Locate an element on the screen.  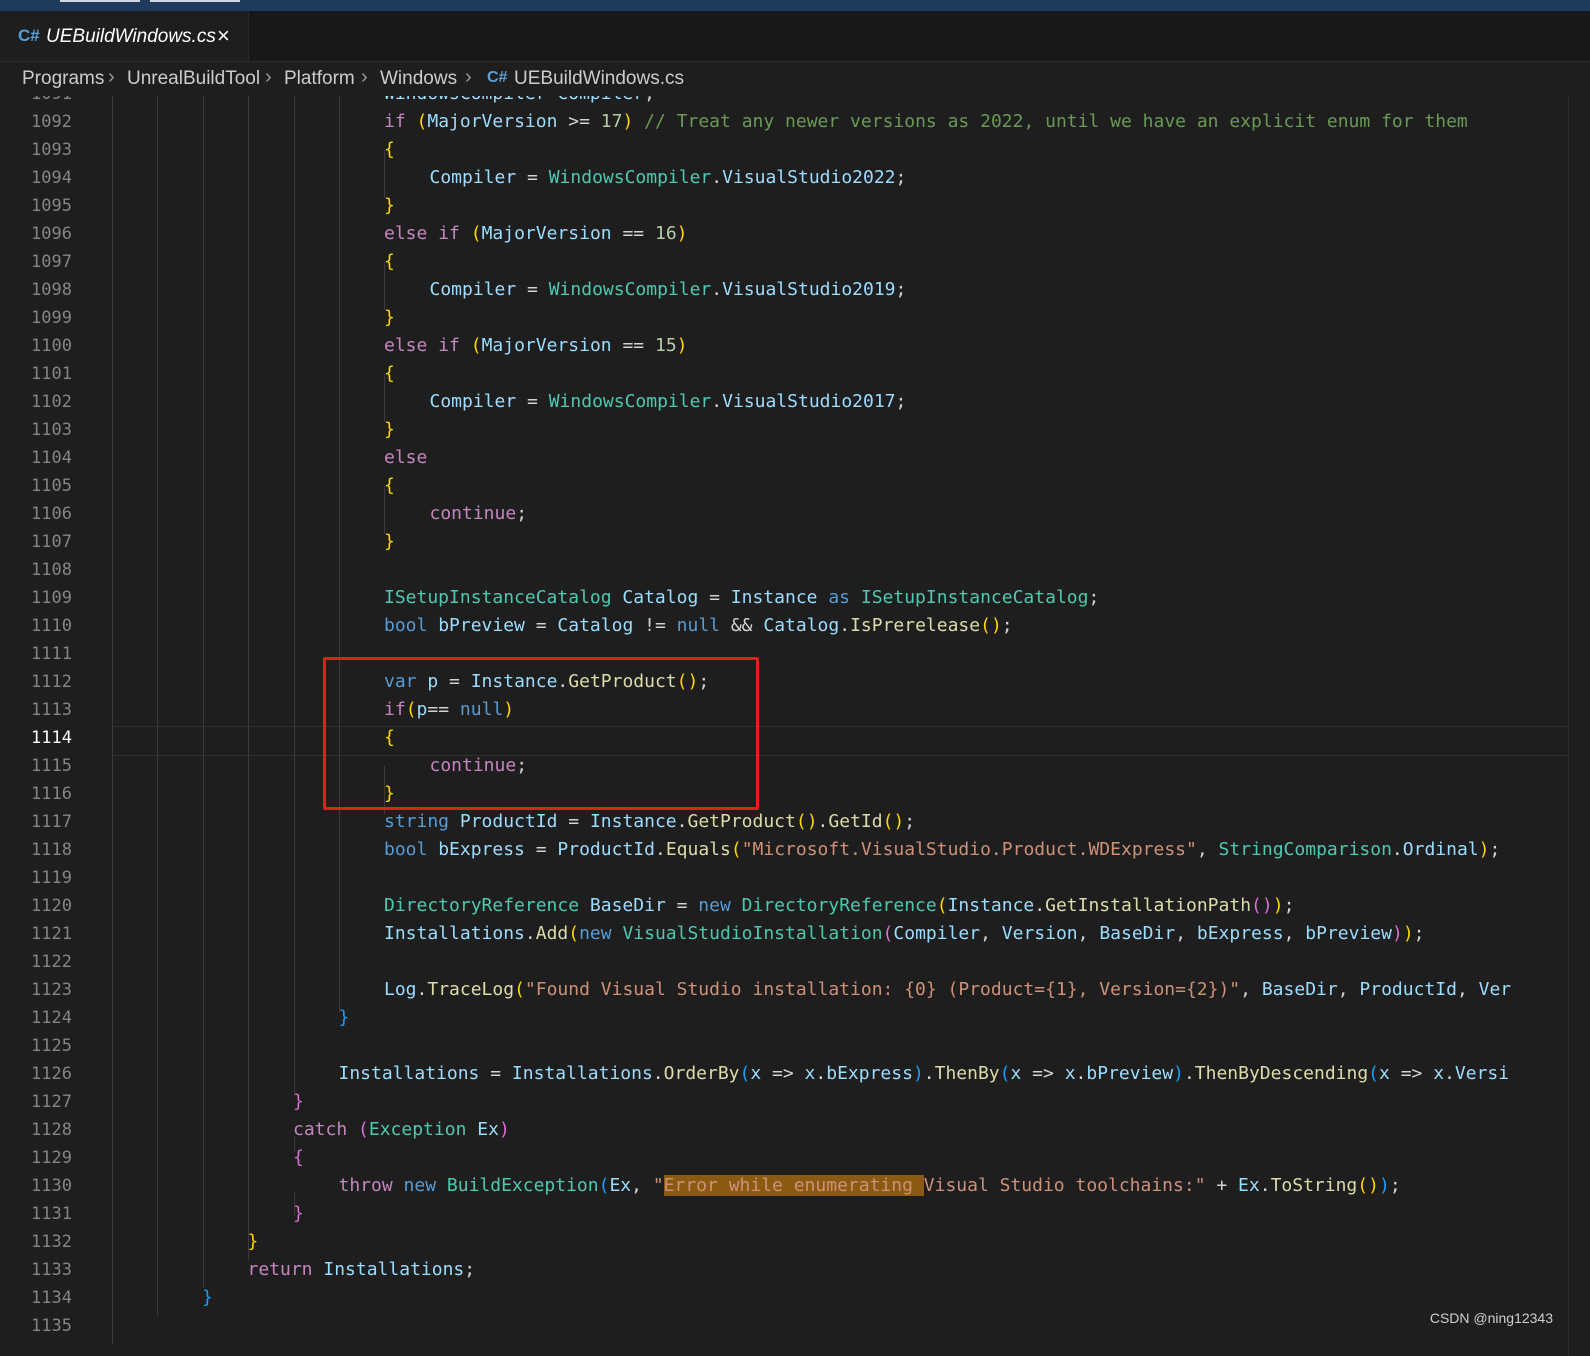
line-number: 1123 is located at coordinates (51, 990).